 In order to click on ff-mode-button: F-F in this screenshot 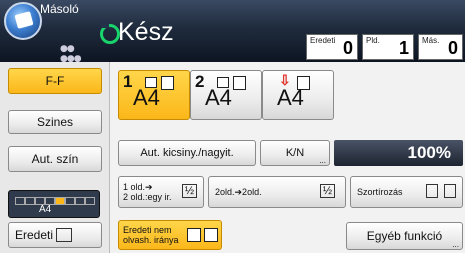, I will do `click(55, 81)`.